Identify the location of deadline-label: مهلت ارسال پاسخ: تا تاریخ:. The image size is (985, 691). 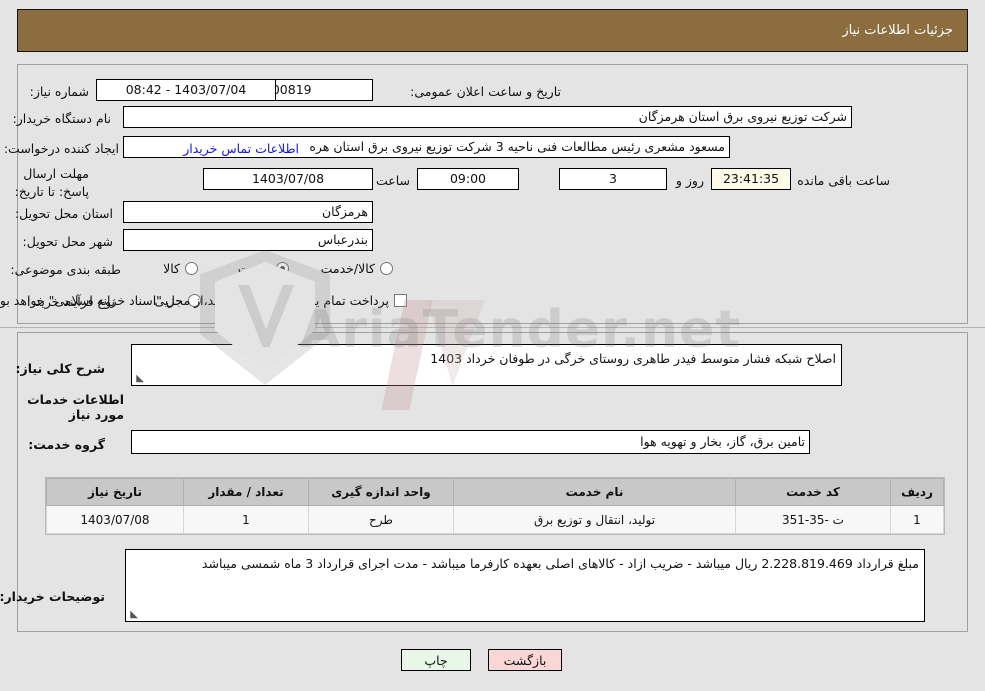
(51, 183).